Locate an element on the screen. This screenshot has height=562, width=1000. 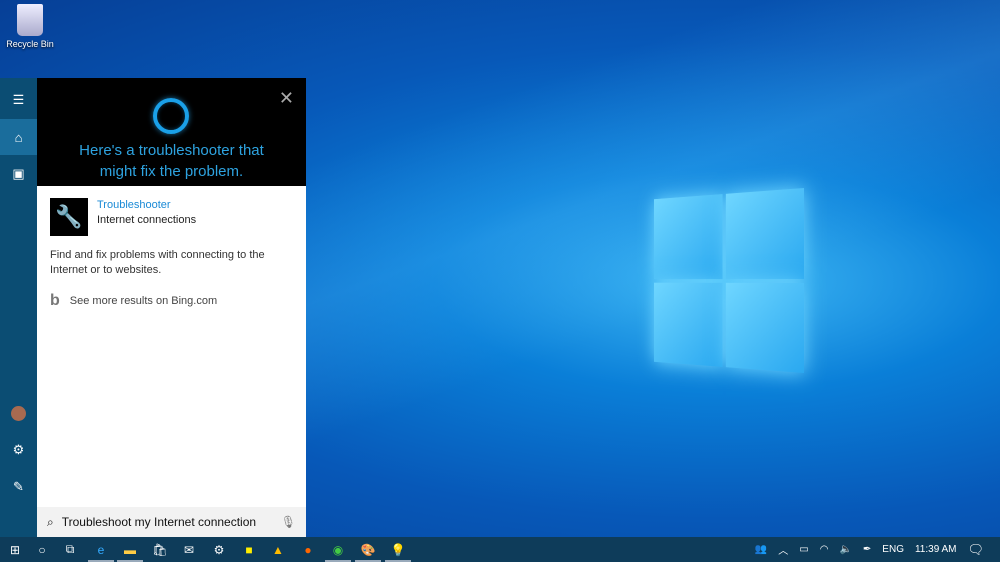
feedback-icon: ✎ is located at coordinates (18, 487).